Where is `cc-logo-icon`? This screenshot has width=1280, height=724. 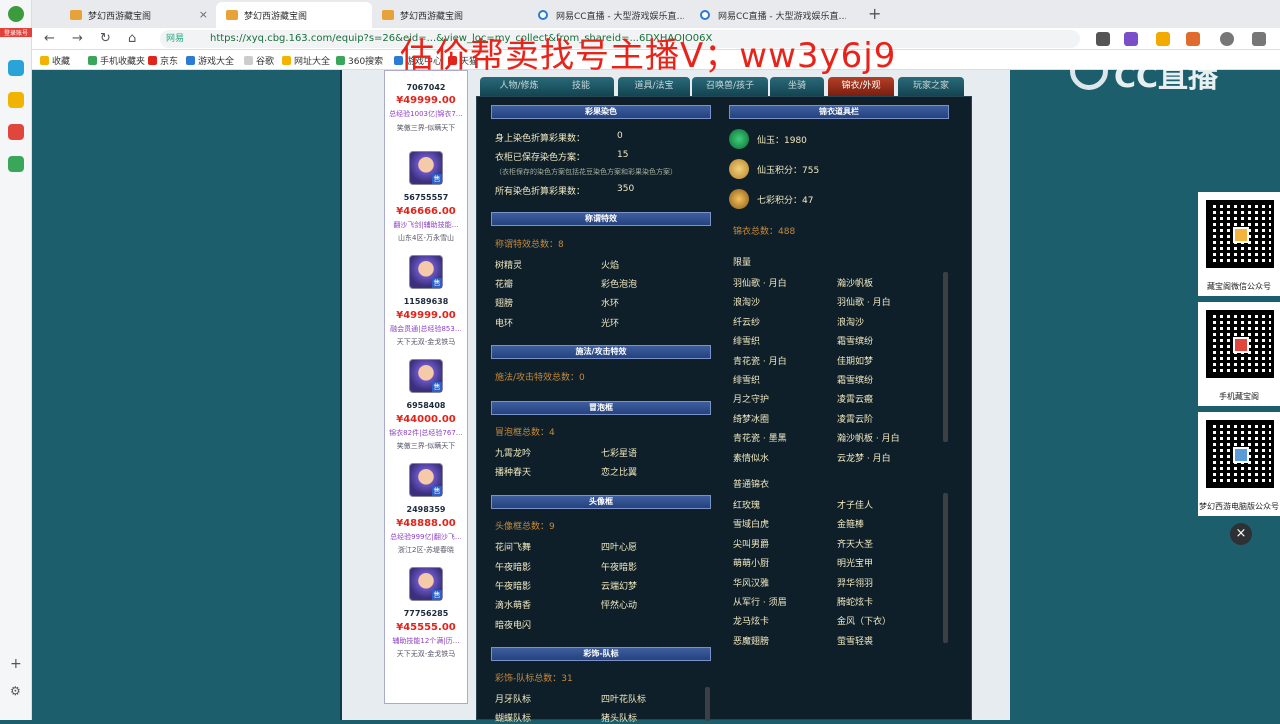
cc-logo-icon is located at coordinates (1089, 71).